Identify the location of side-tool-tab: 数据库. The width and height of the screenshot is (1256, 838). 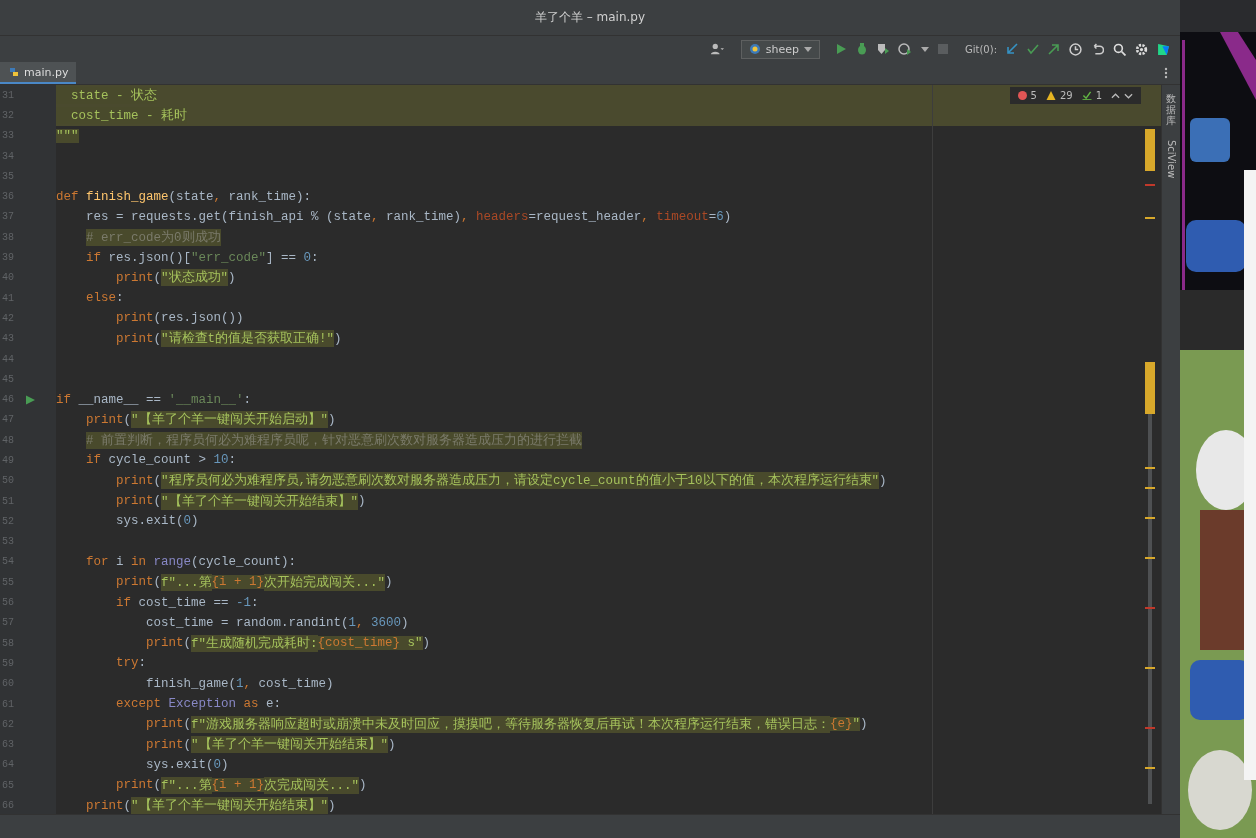
(1171, 109).